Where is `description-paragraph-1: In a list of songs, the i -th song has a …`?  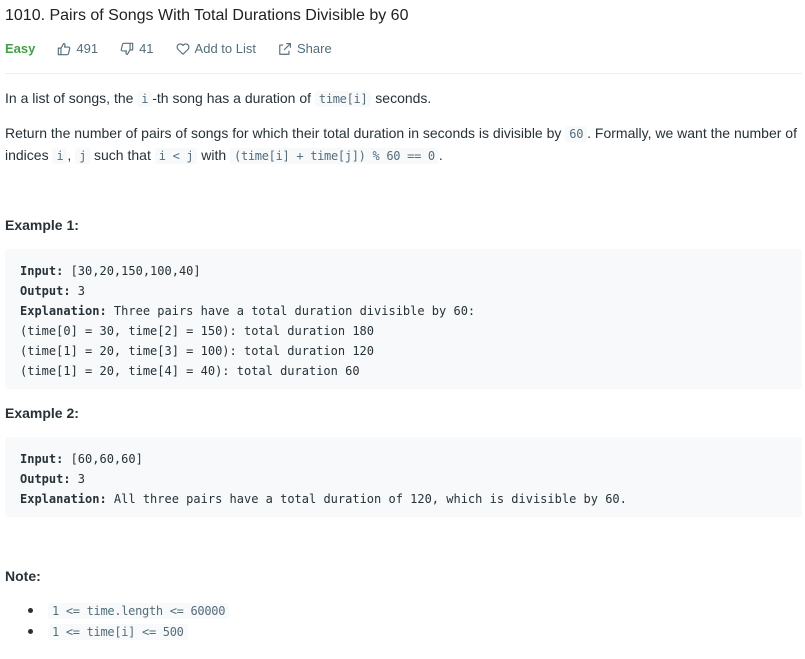 description-paragraph-1: In a list of songs, the i -th song has a … is located at coordinates (403, 99).